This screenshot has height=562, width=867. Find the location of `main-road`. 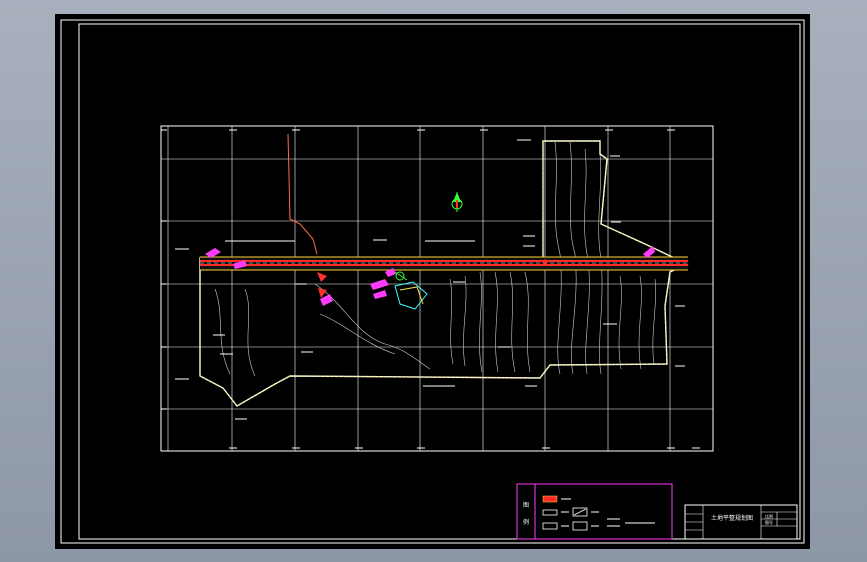

main-road is located at coordinates (444, 263).